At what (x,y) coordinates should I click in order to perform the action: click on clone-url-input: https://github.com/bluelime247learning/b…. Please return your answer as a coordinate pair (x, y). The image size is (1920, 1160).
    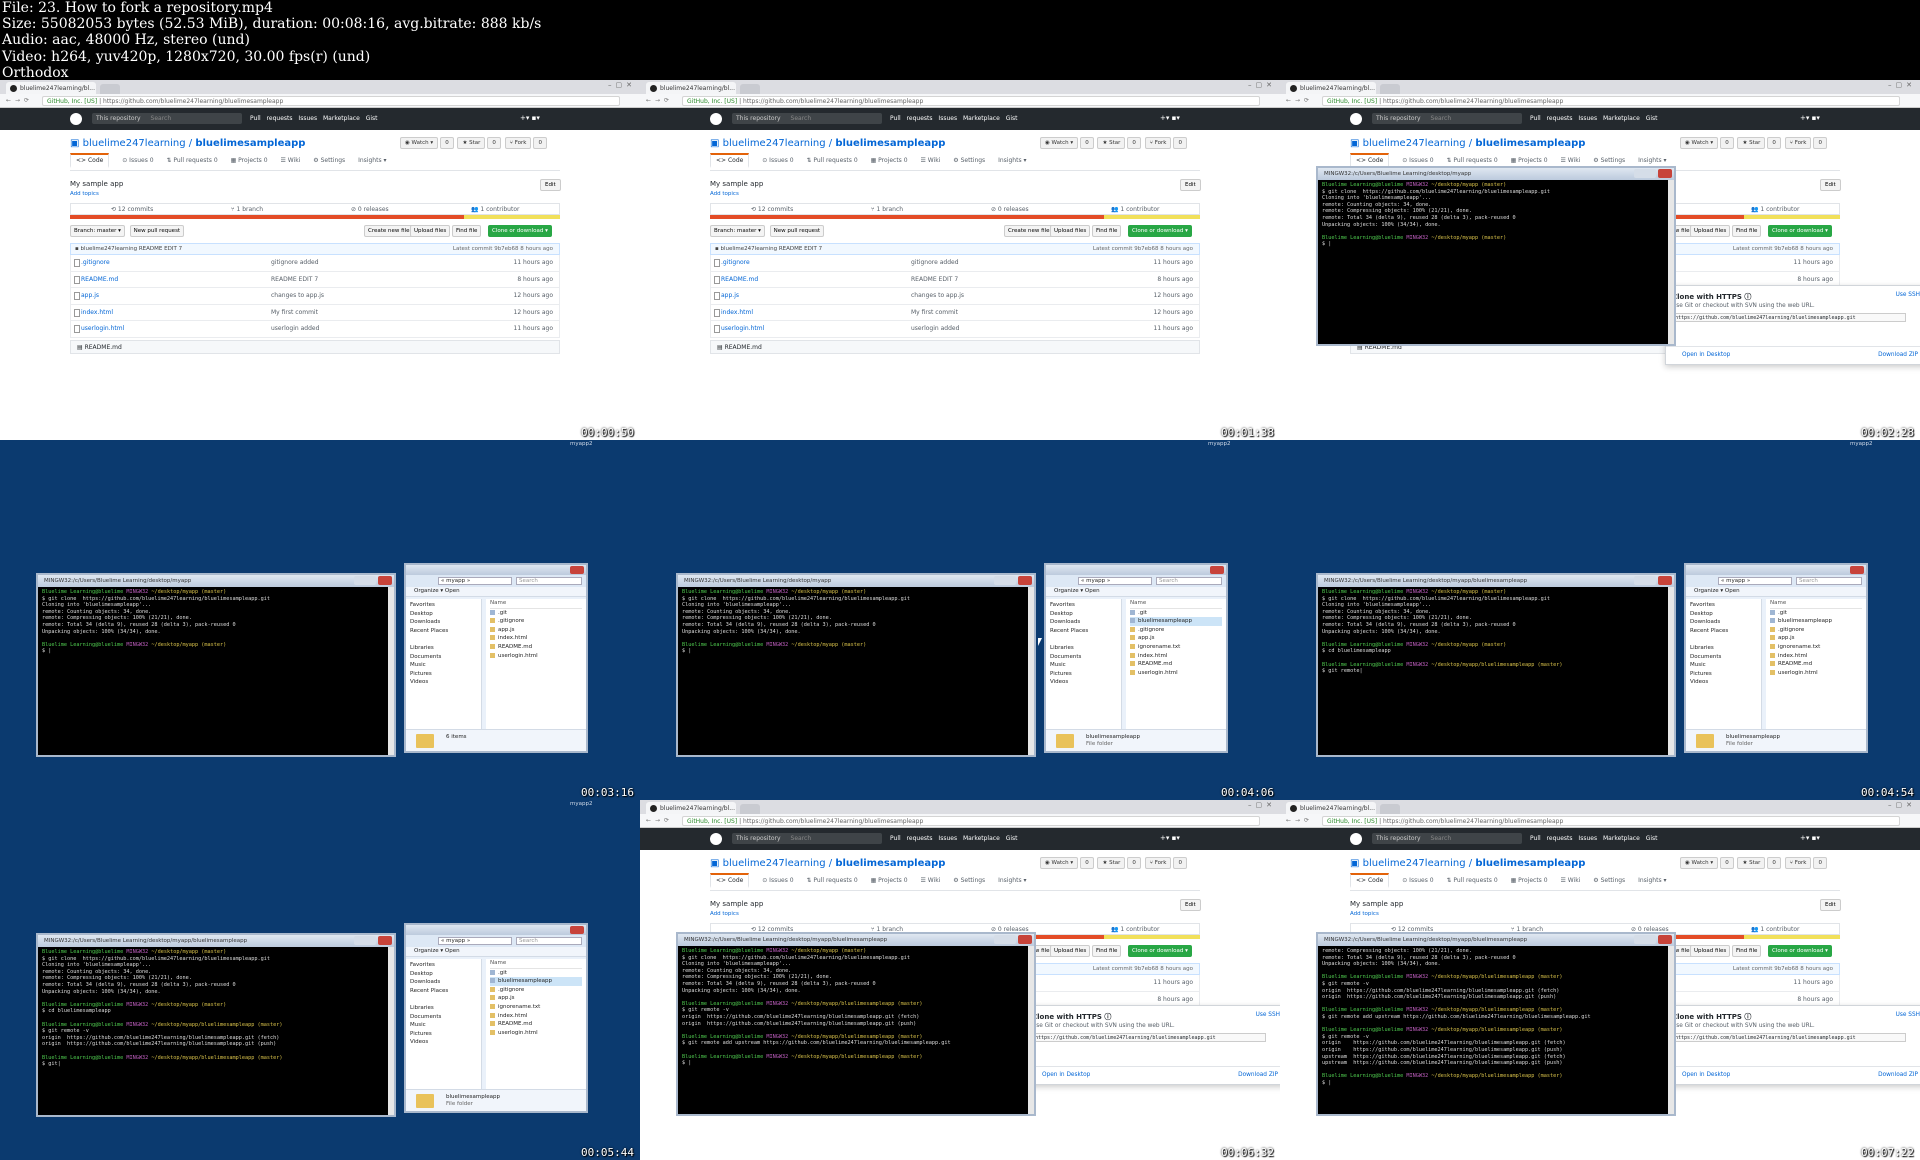
    Looking at the image, I should click on (1789, 317).